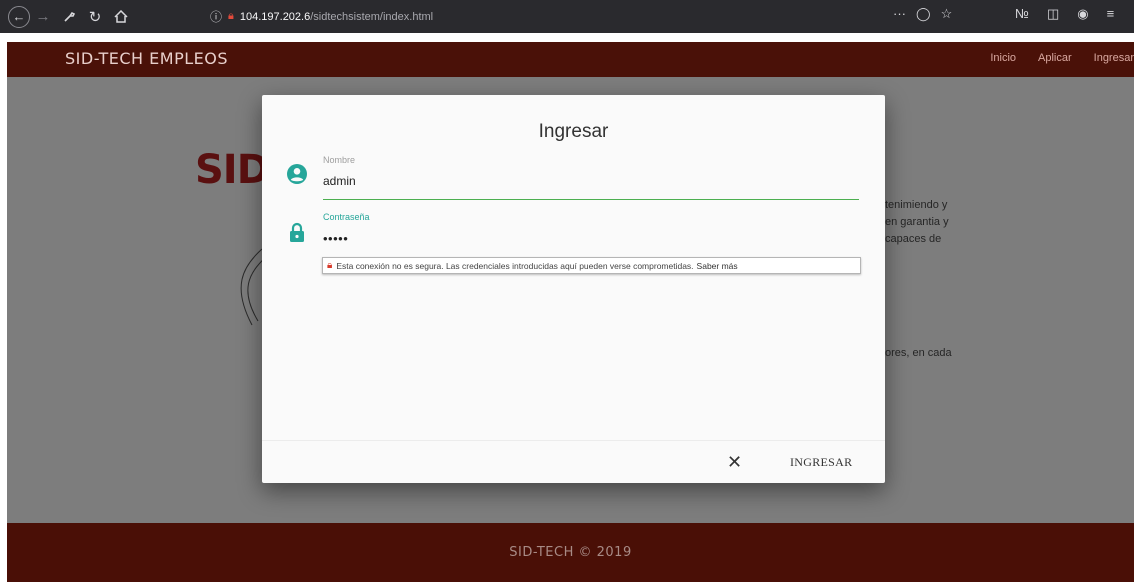 The image size is (1134, 582). I want to click on password-input: •••••, so click(335, 238).